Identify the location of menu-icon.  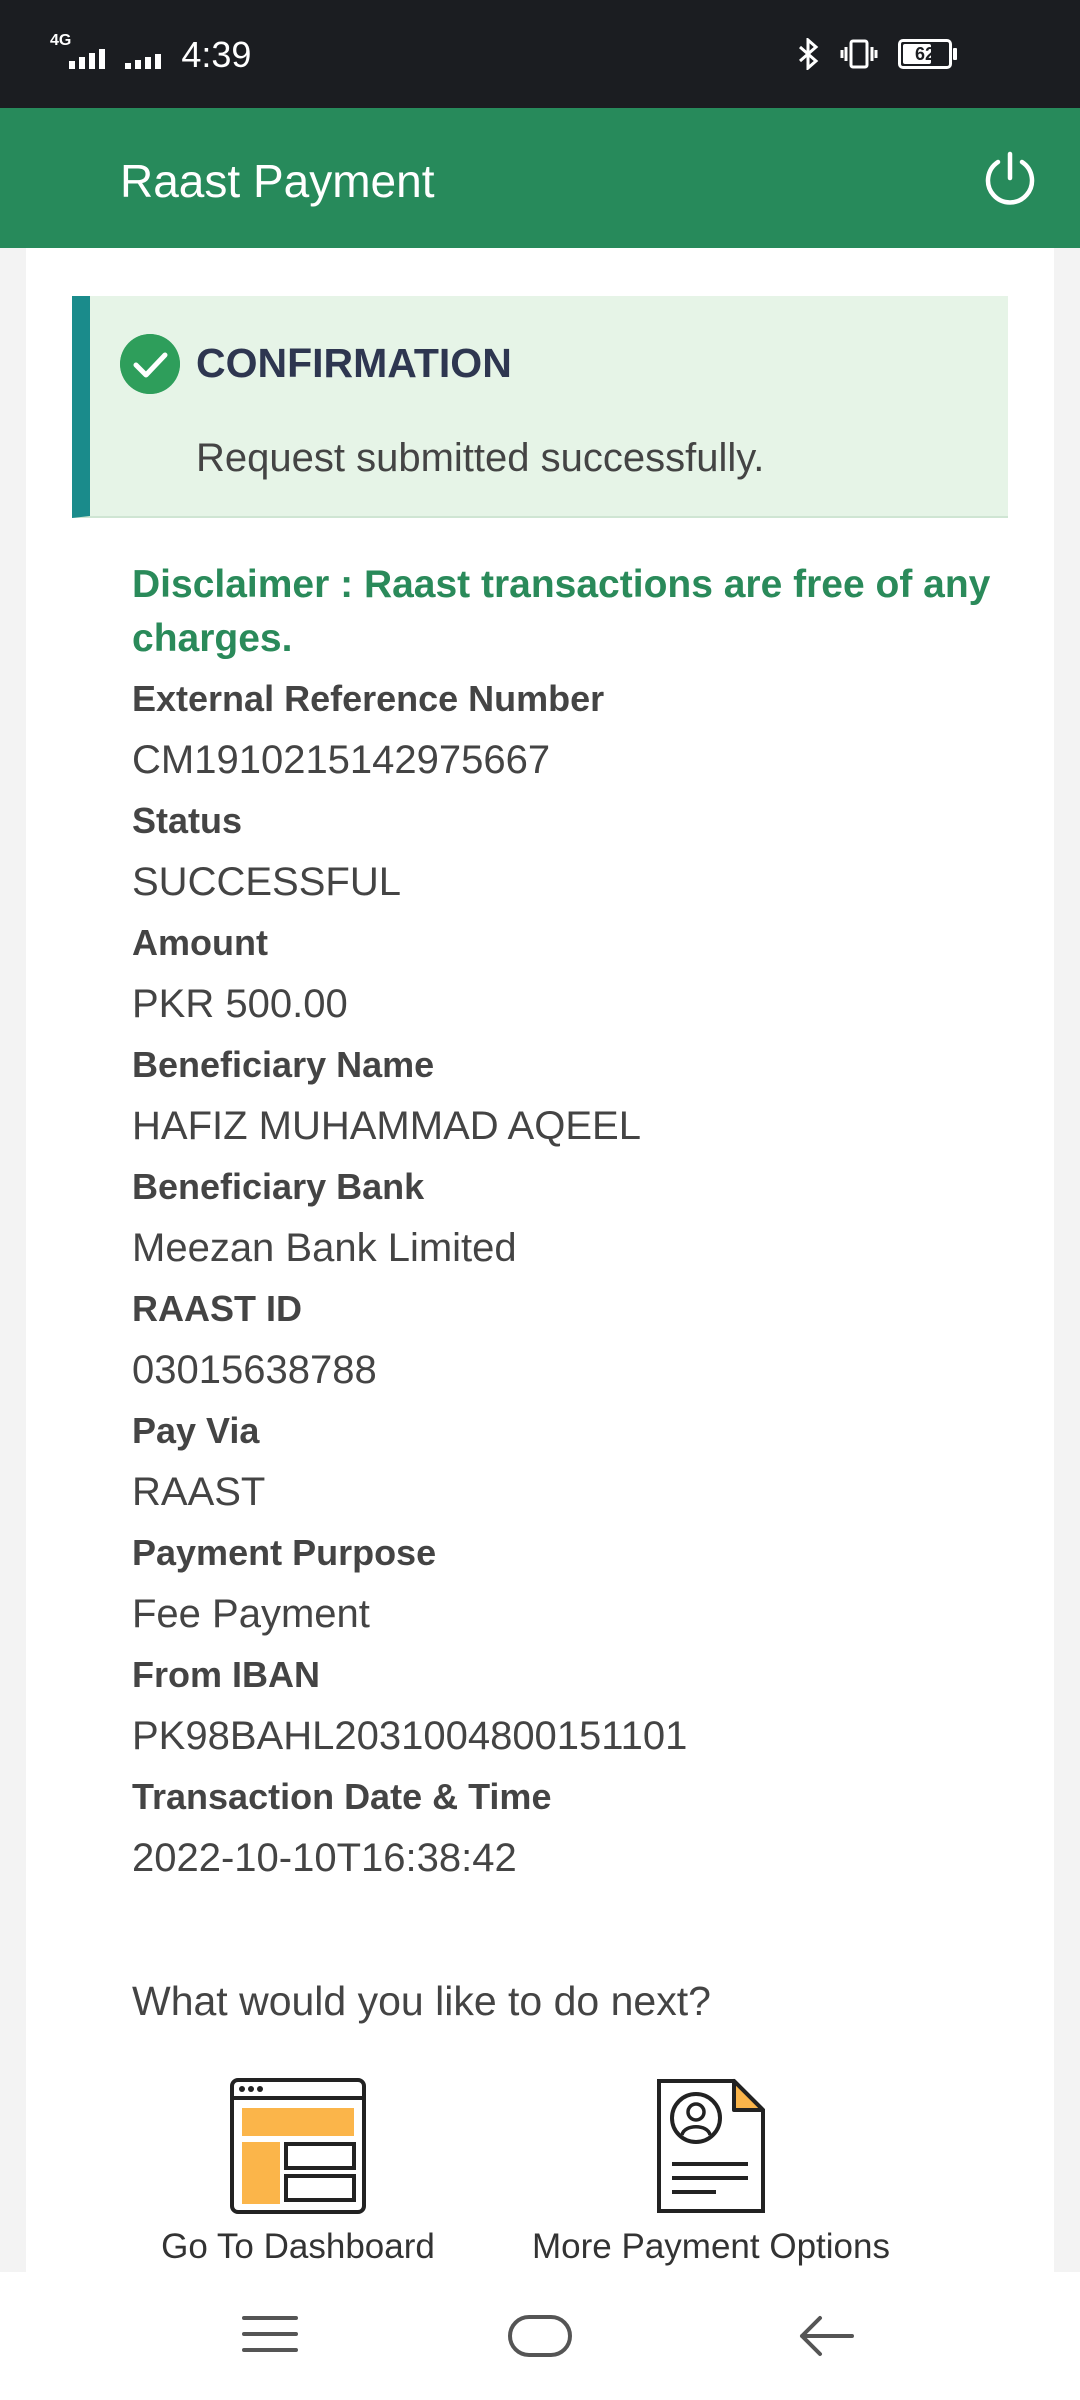
(270, 2334).